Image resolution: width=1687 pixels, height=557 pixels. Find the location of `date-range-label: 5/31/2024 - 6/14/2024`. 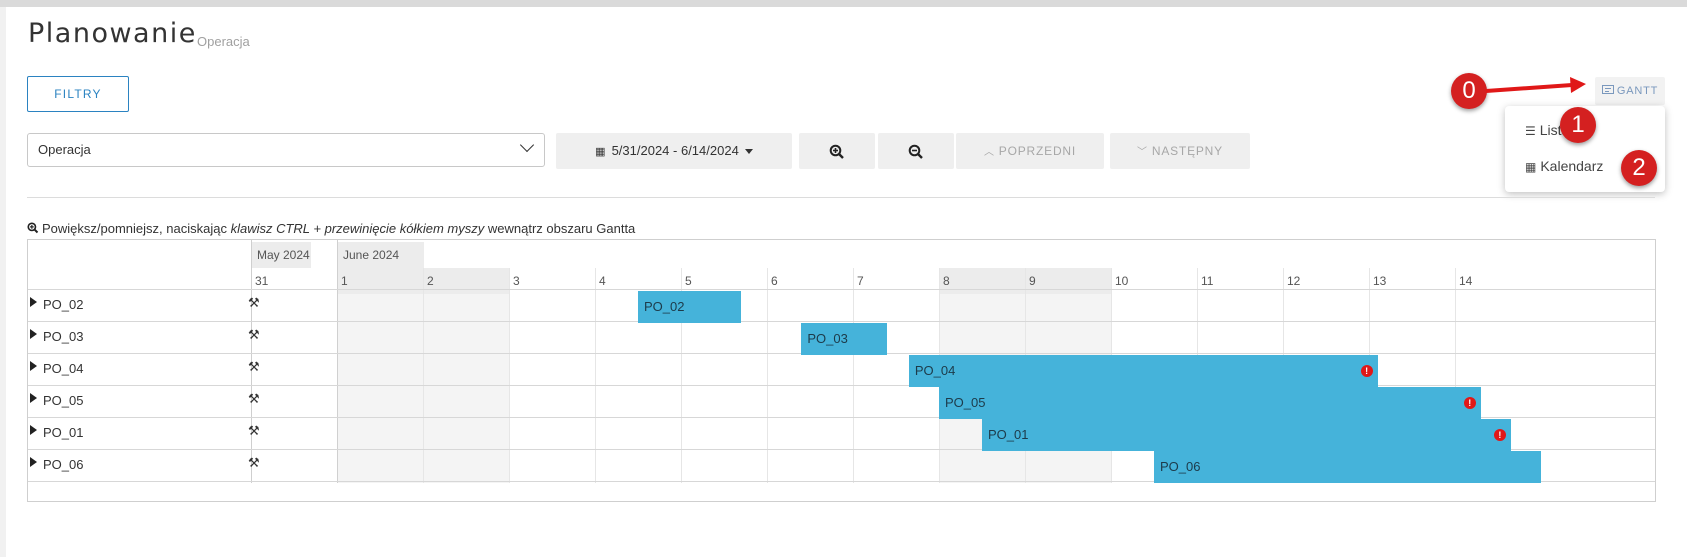

date-range-label: 5/31/2024 - 6/14/2024 is located at coordinates (675, 150).